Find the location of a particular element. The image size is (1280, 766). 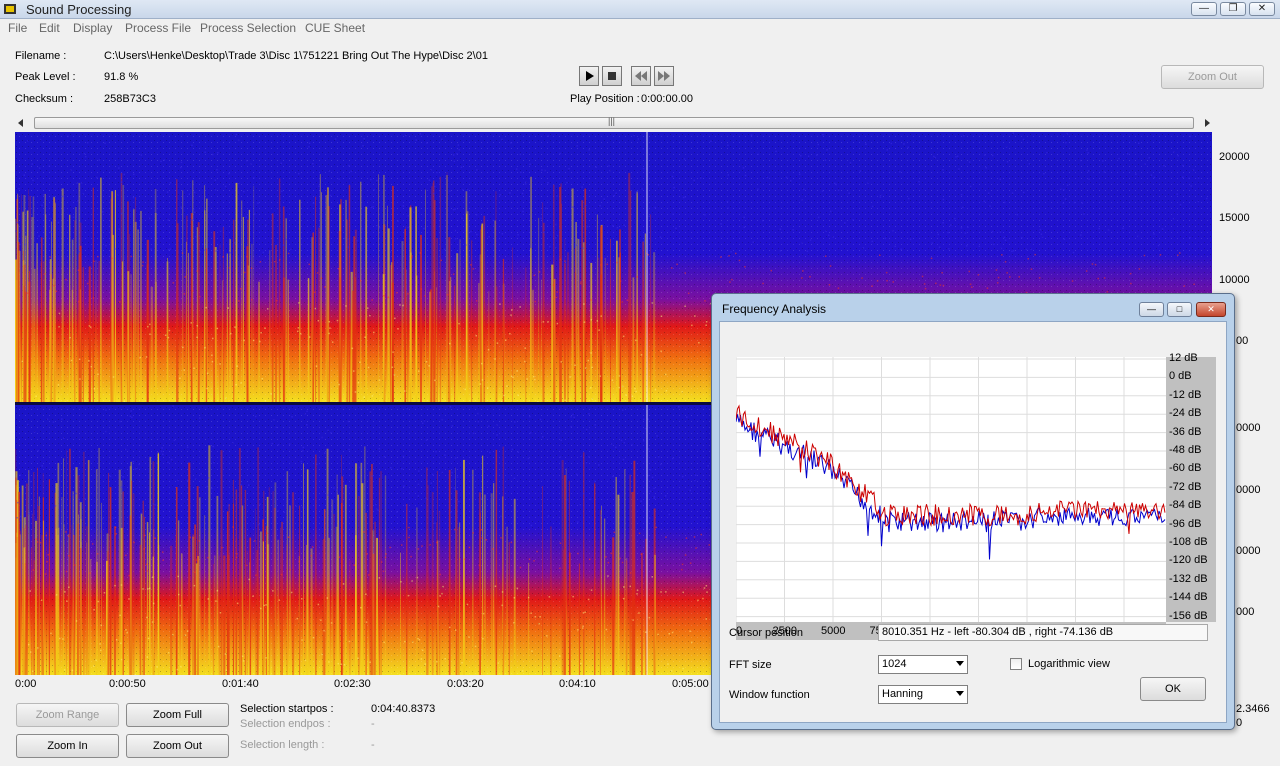

menu-cue-sheet: CUE Sheet is located at coordinates (335, 28).